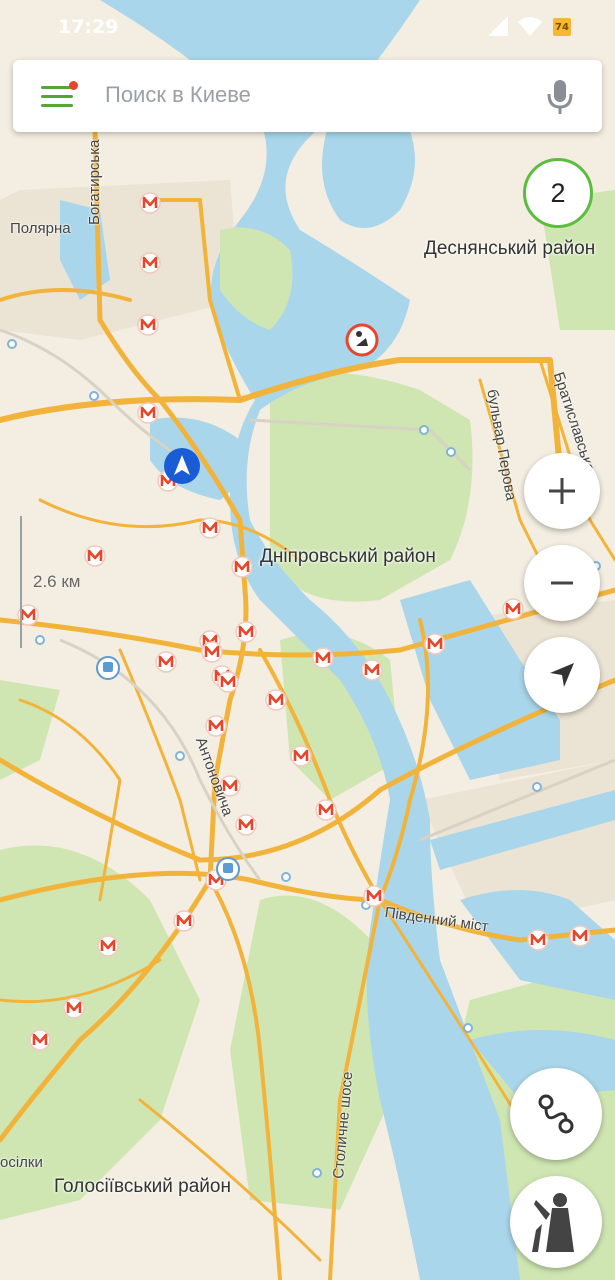 The image size is (615, 1280). What do you see at coordinates (40, 228) in the screenshot?
I see `street-label: Полярна` at bounding box center [40, 228].